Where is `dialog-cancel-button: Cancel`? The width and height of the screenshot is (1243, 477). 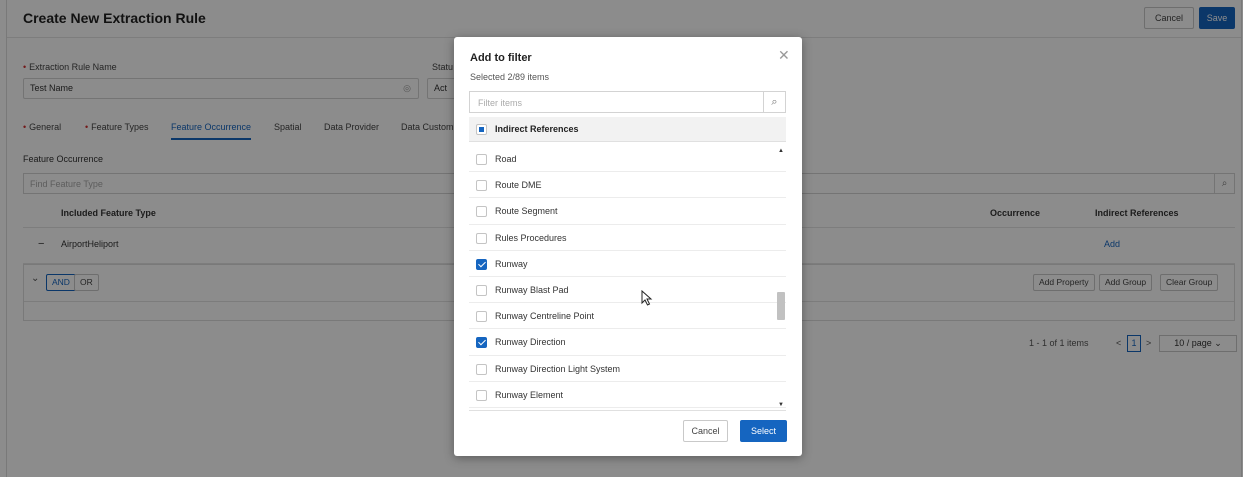 dialog-cancel-button: Cancel is located at coordinates (705, 431).